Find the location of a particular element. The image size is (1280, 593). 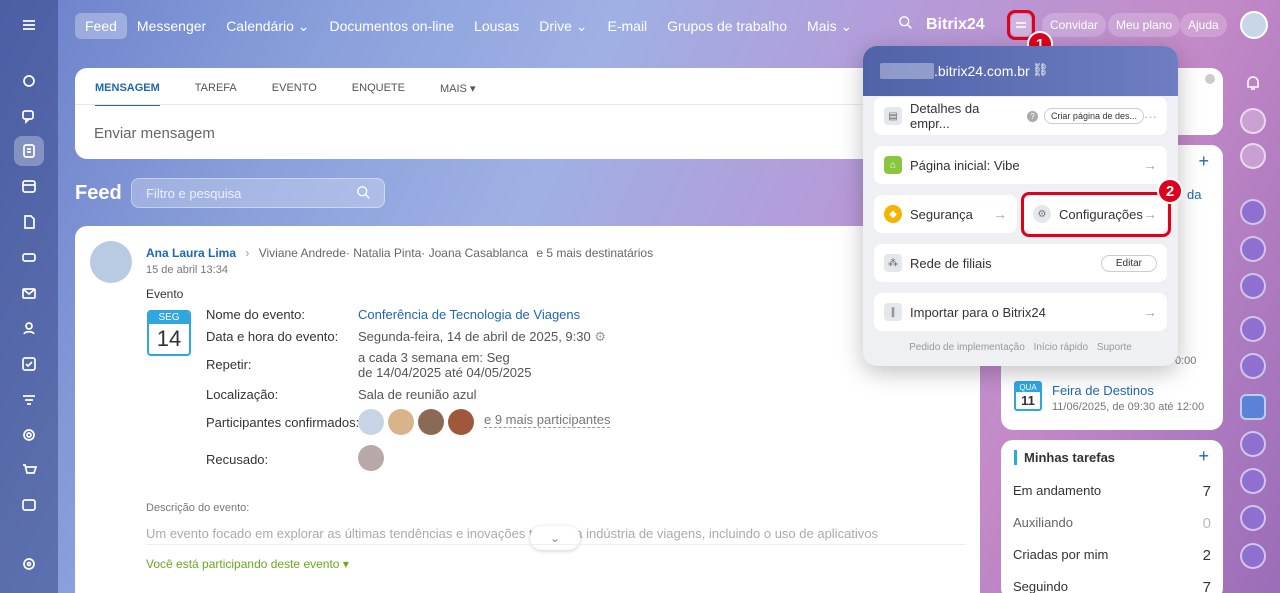

add-task-icon: + is located at coordinates (1203, 456).